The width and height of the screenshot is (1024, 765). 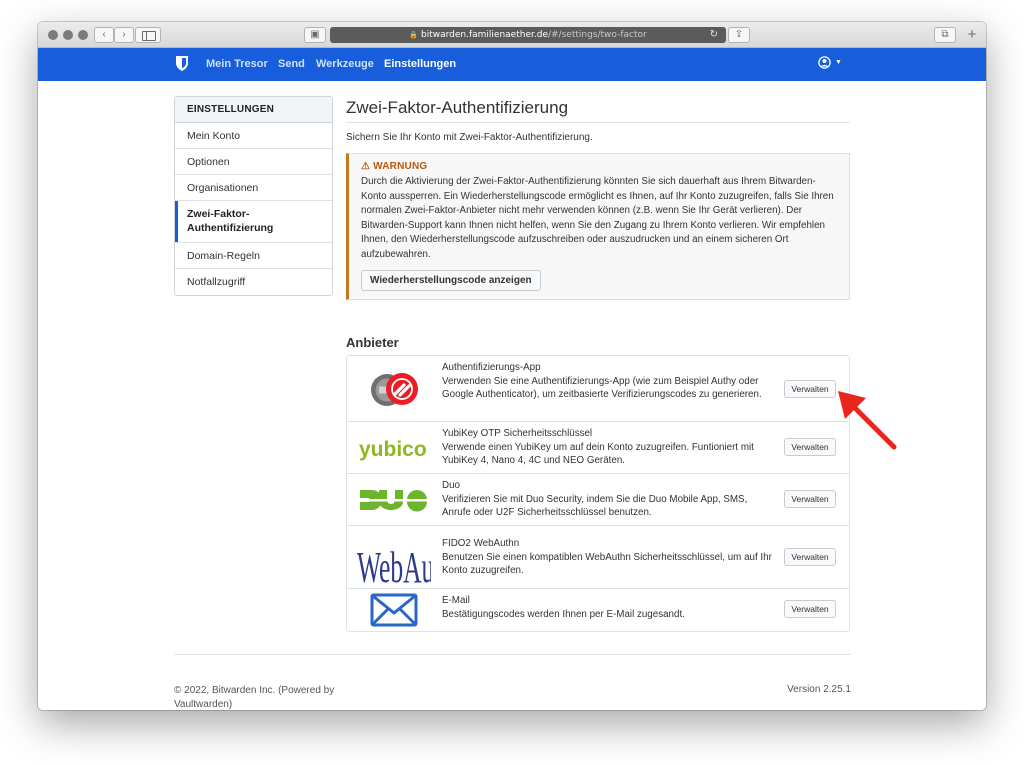 I want to click on authenticator-app-logo, so click(x=394, y=389).